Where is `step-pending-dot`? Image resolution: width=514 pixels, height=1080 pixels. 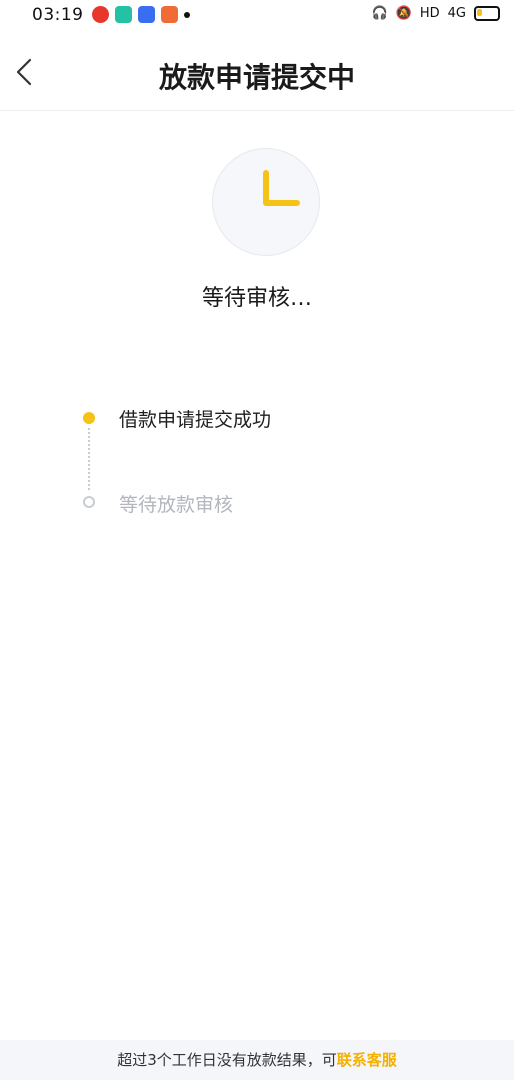 step-pending-dot is located at coordinates (89, 502).